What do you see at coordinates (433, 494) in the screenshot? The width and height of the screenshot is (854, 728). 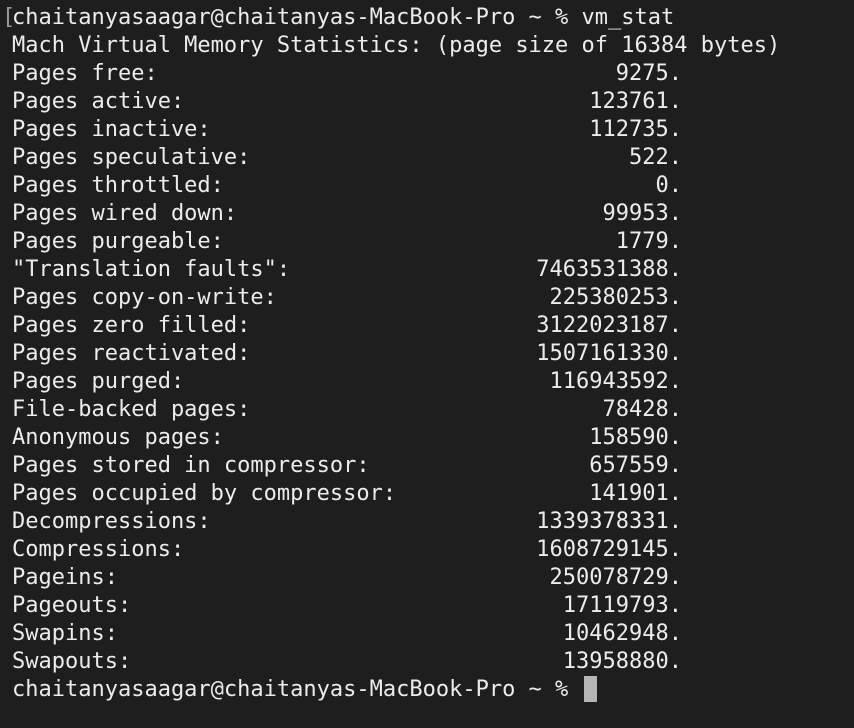 I see `stat-row: Pages occupied by compressor: 141901.` at bounding box center [433, 494].